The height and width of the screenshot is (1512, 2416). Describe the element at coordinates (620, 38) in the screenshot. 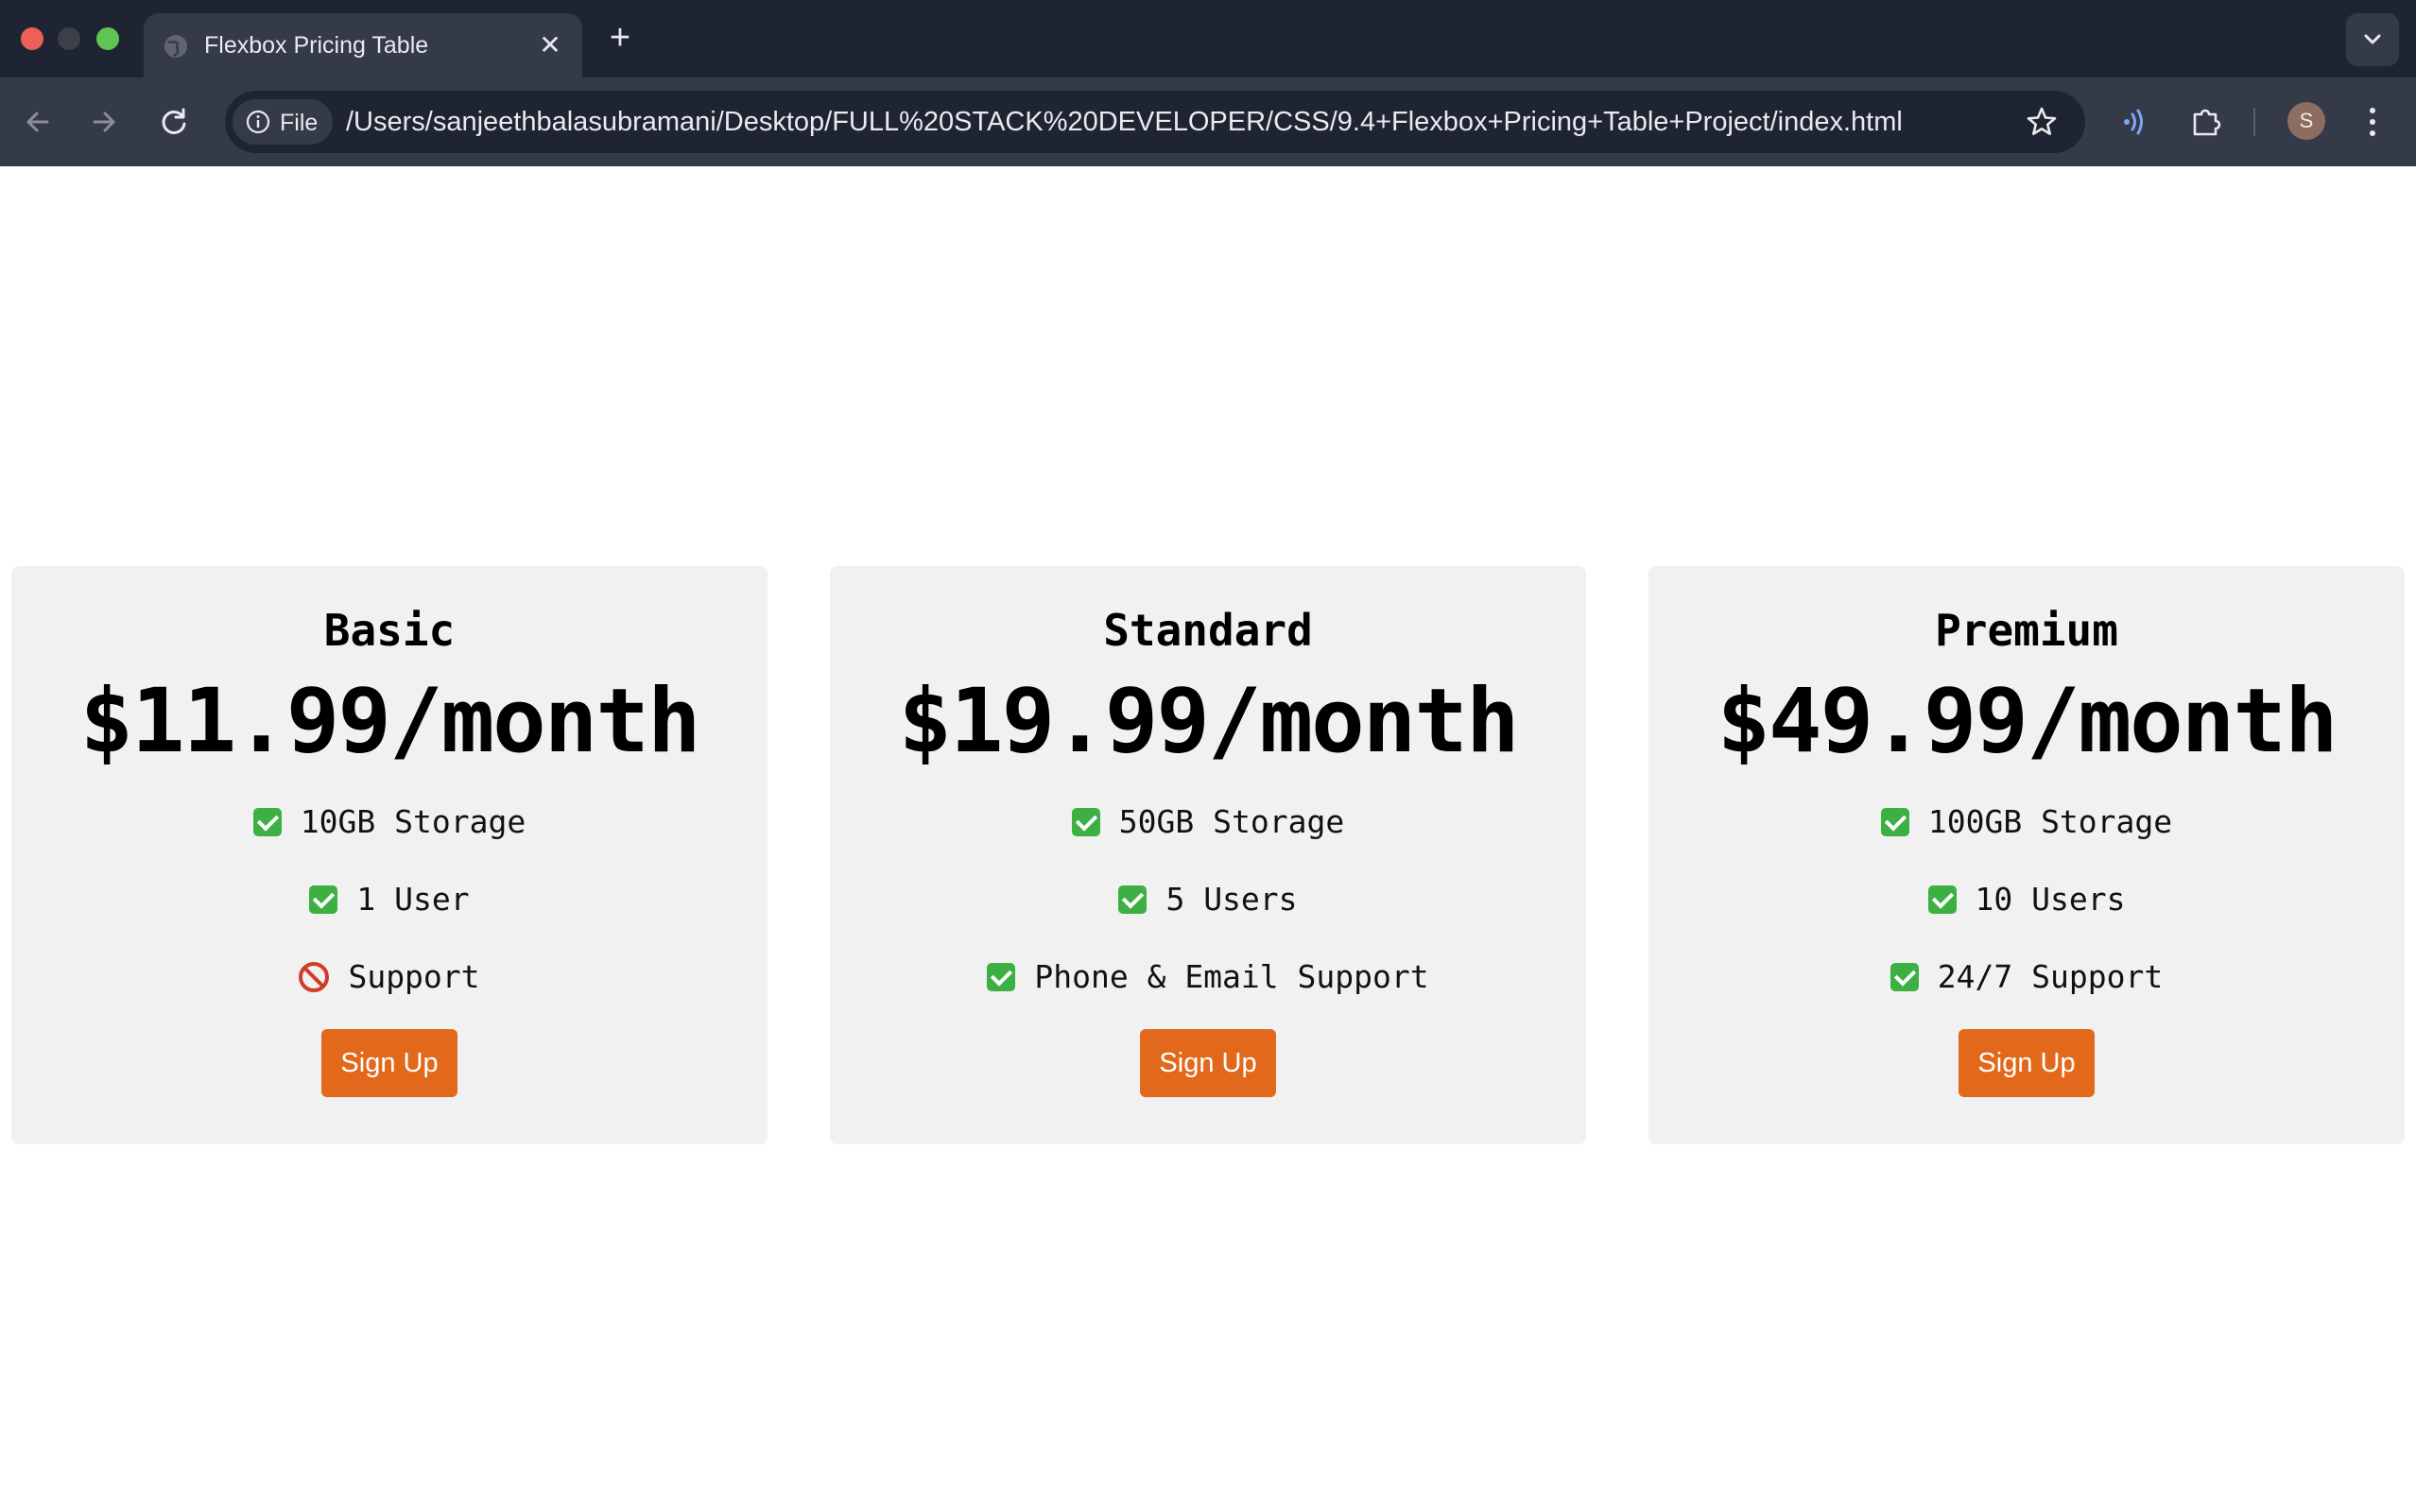

I see `new-tab-icon: +` at that location.